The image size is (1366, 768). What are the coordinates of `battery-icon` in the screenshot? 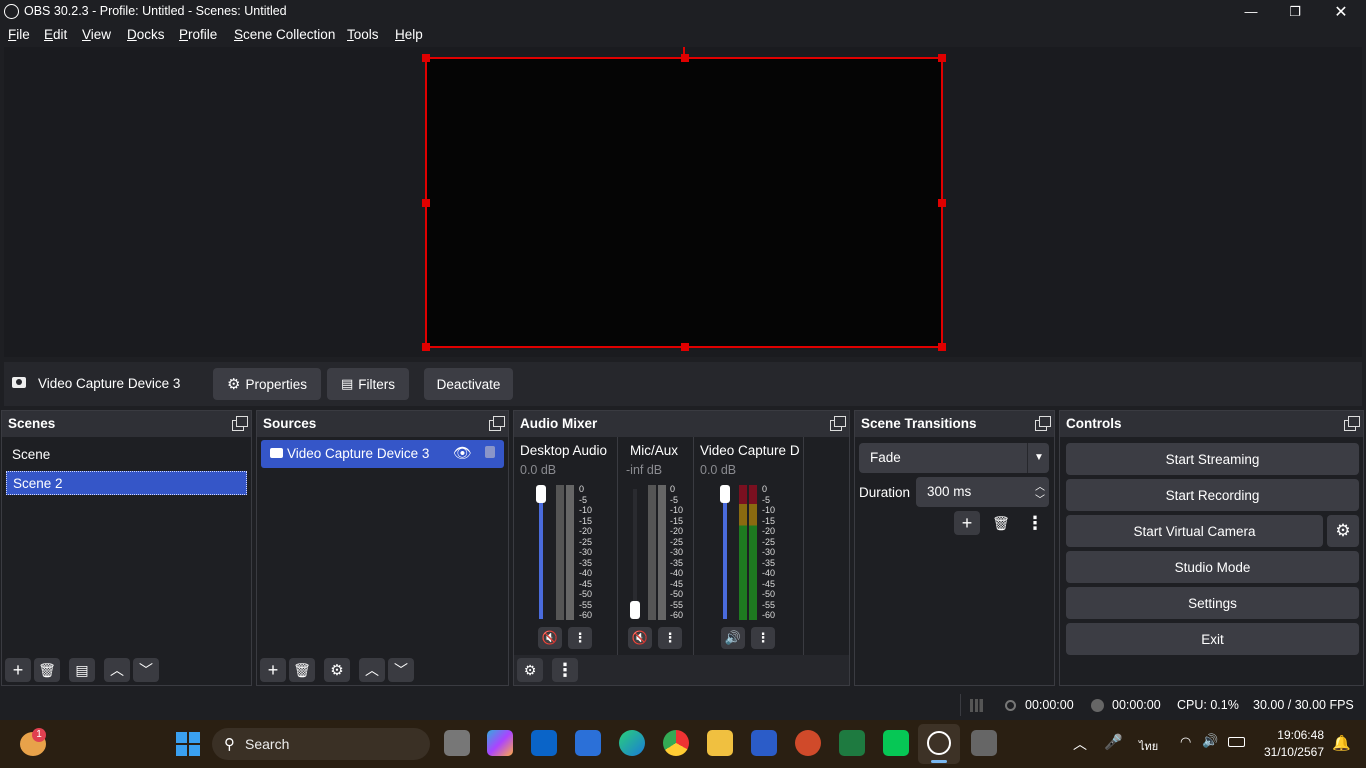 It's located at (1236, 742).